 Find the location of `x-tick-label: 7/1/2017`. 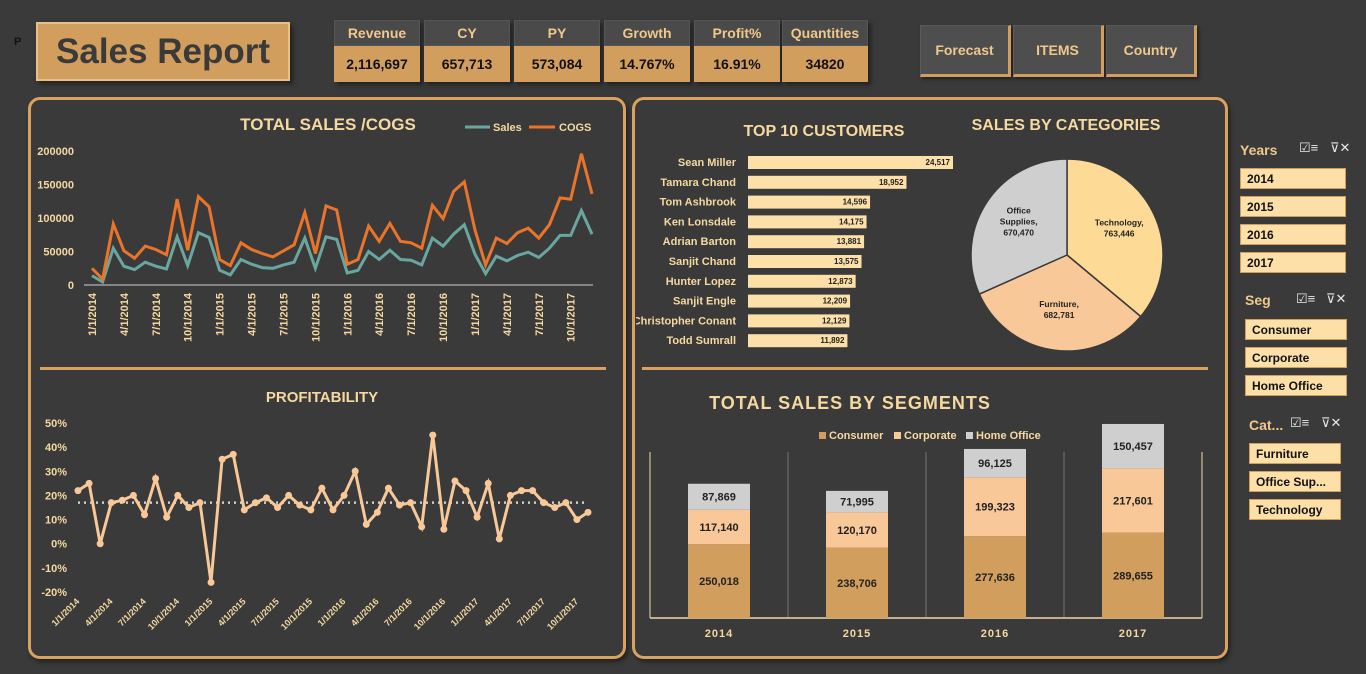

x-tick-label: 7/1/2017 is located at coordinates (531, 612).